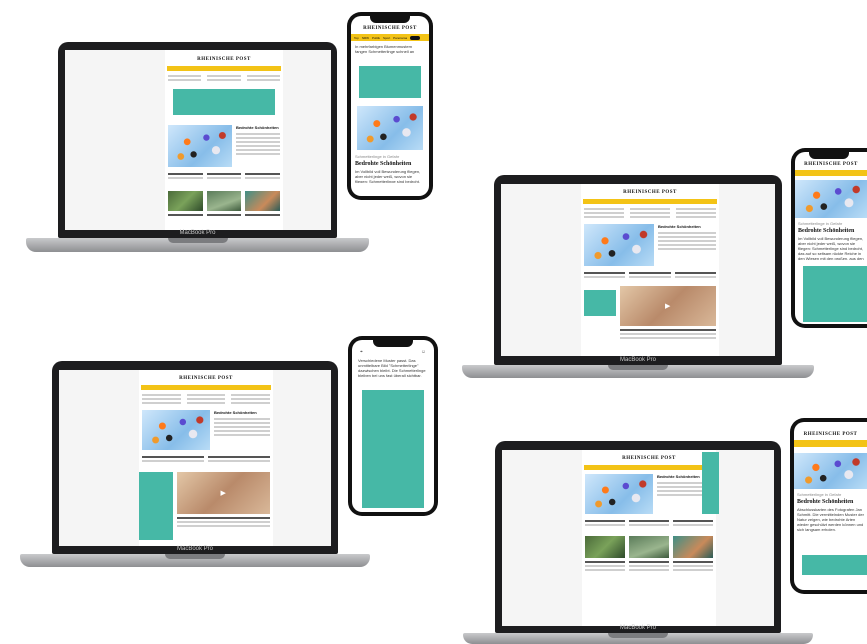 This screenshot has height=644, width=867. Describe the element at coordinates (386, 38) in the screenshot. I see `nav-item: Sport` at that location.